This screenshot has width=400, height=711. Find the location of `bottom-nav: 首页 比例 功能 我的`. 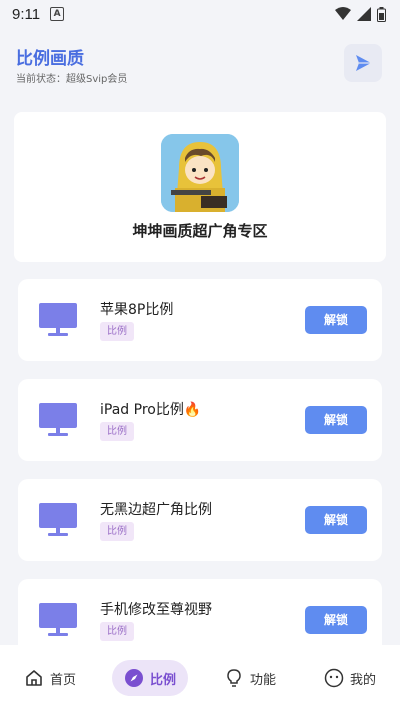

bottom-nav: 首页 比例 功能 我的 is located at coordinates (200, 678).